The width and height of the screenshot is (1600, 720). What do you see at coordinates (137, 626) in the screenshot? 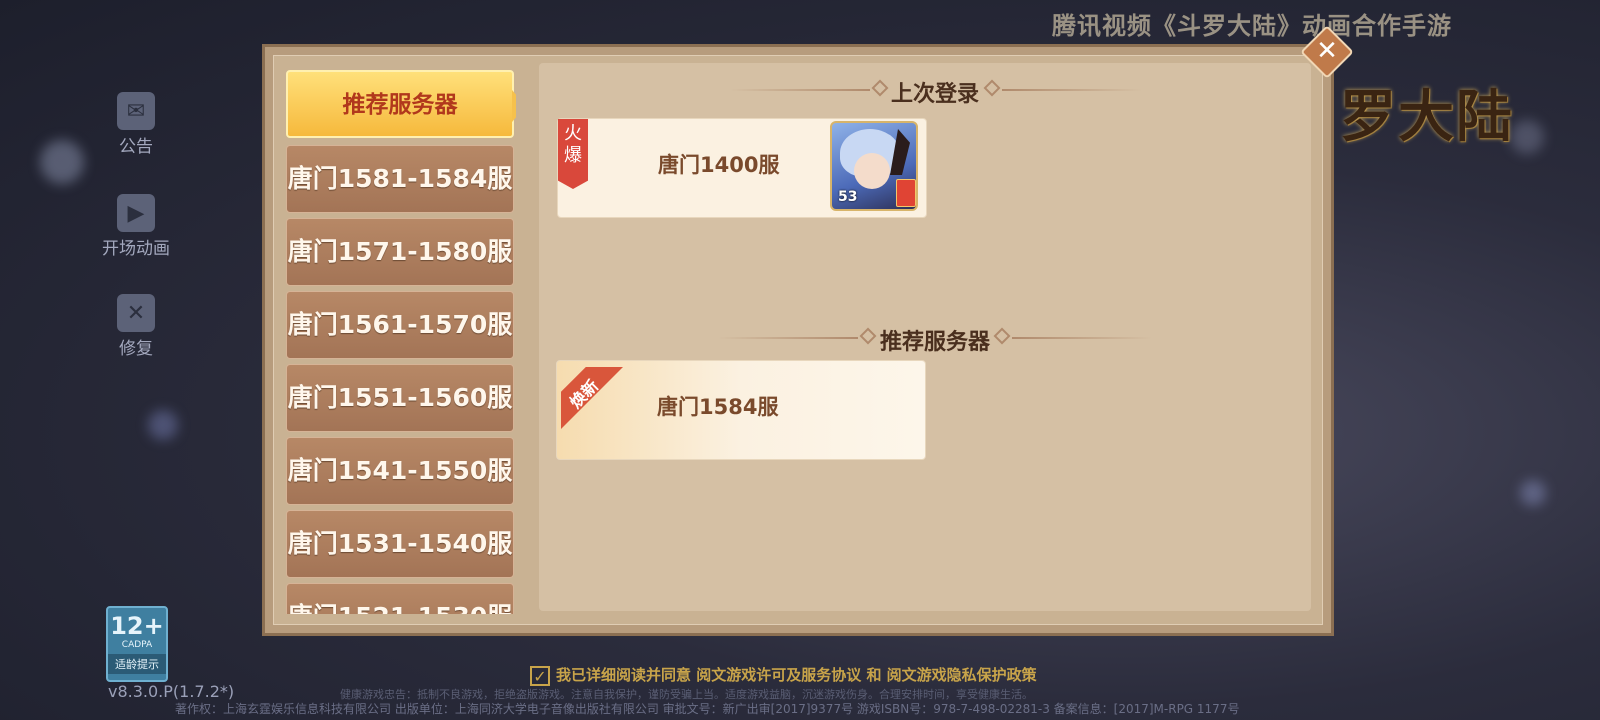
I see `age-rating: 12+` at bounding box center [137, 626].